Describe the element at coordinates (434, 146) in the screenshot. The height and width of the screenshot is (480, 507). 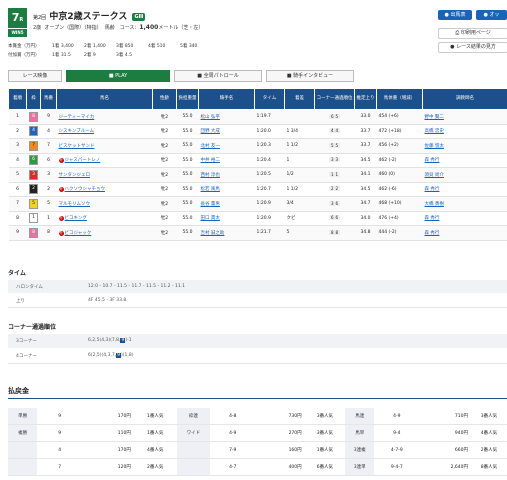
I see `trainer-link: 佐藤 悠太` at that location.